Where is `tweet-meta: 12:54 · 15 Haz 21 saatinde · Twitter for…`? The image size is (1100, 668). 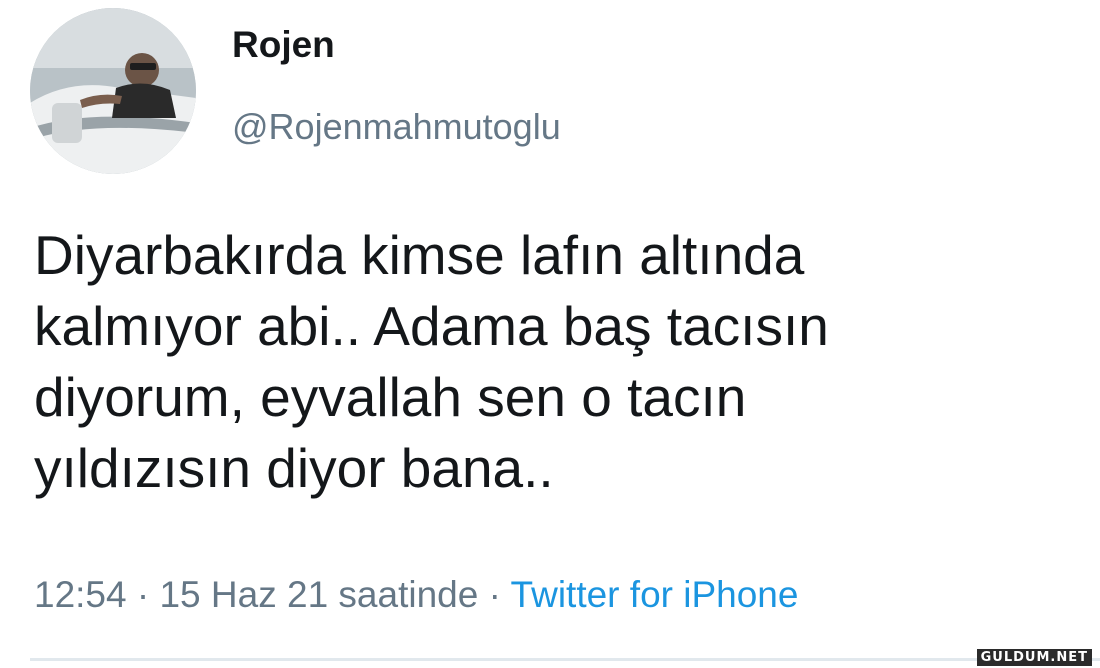
tweet-meta: 12:54 · 15 Haz 21 saatinde · Twitter for… is located at coordinates (416, 595).